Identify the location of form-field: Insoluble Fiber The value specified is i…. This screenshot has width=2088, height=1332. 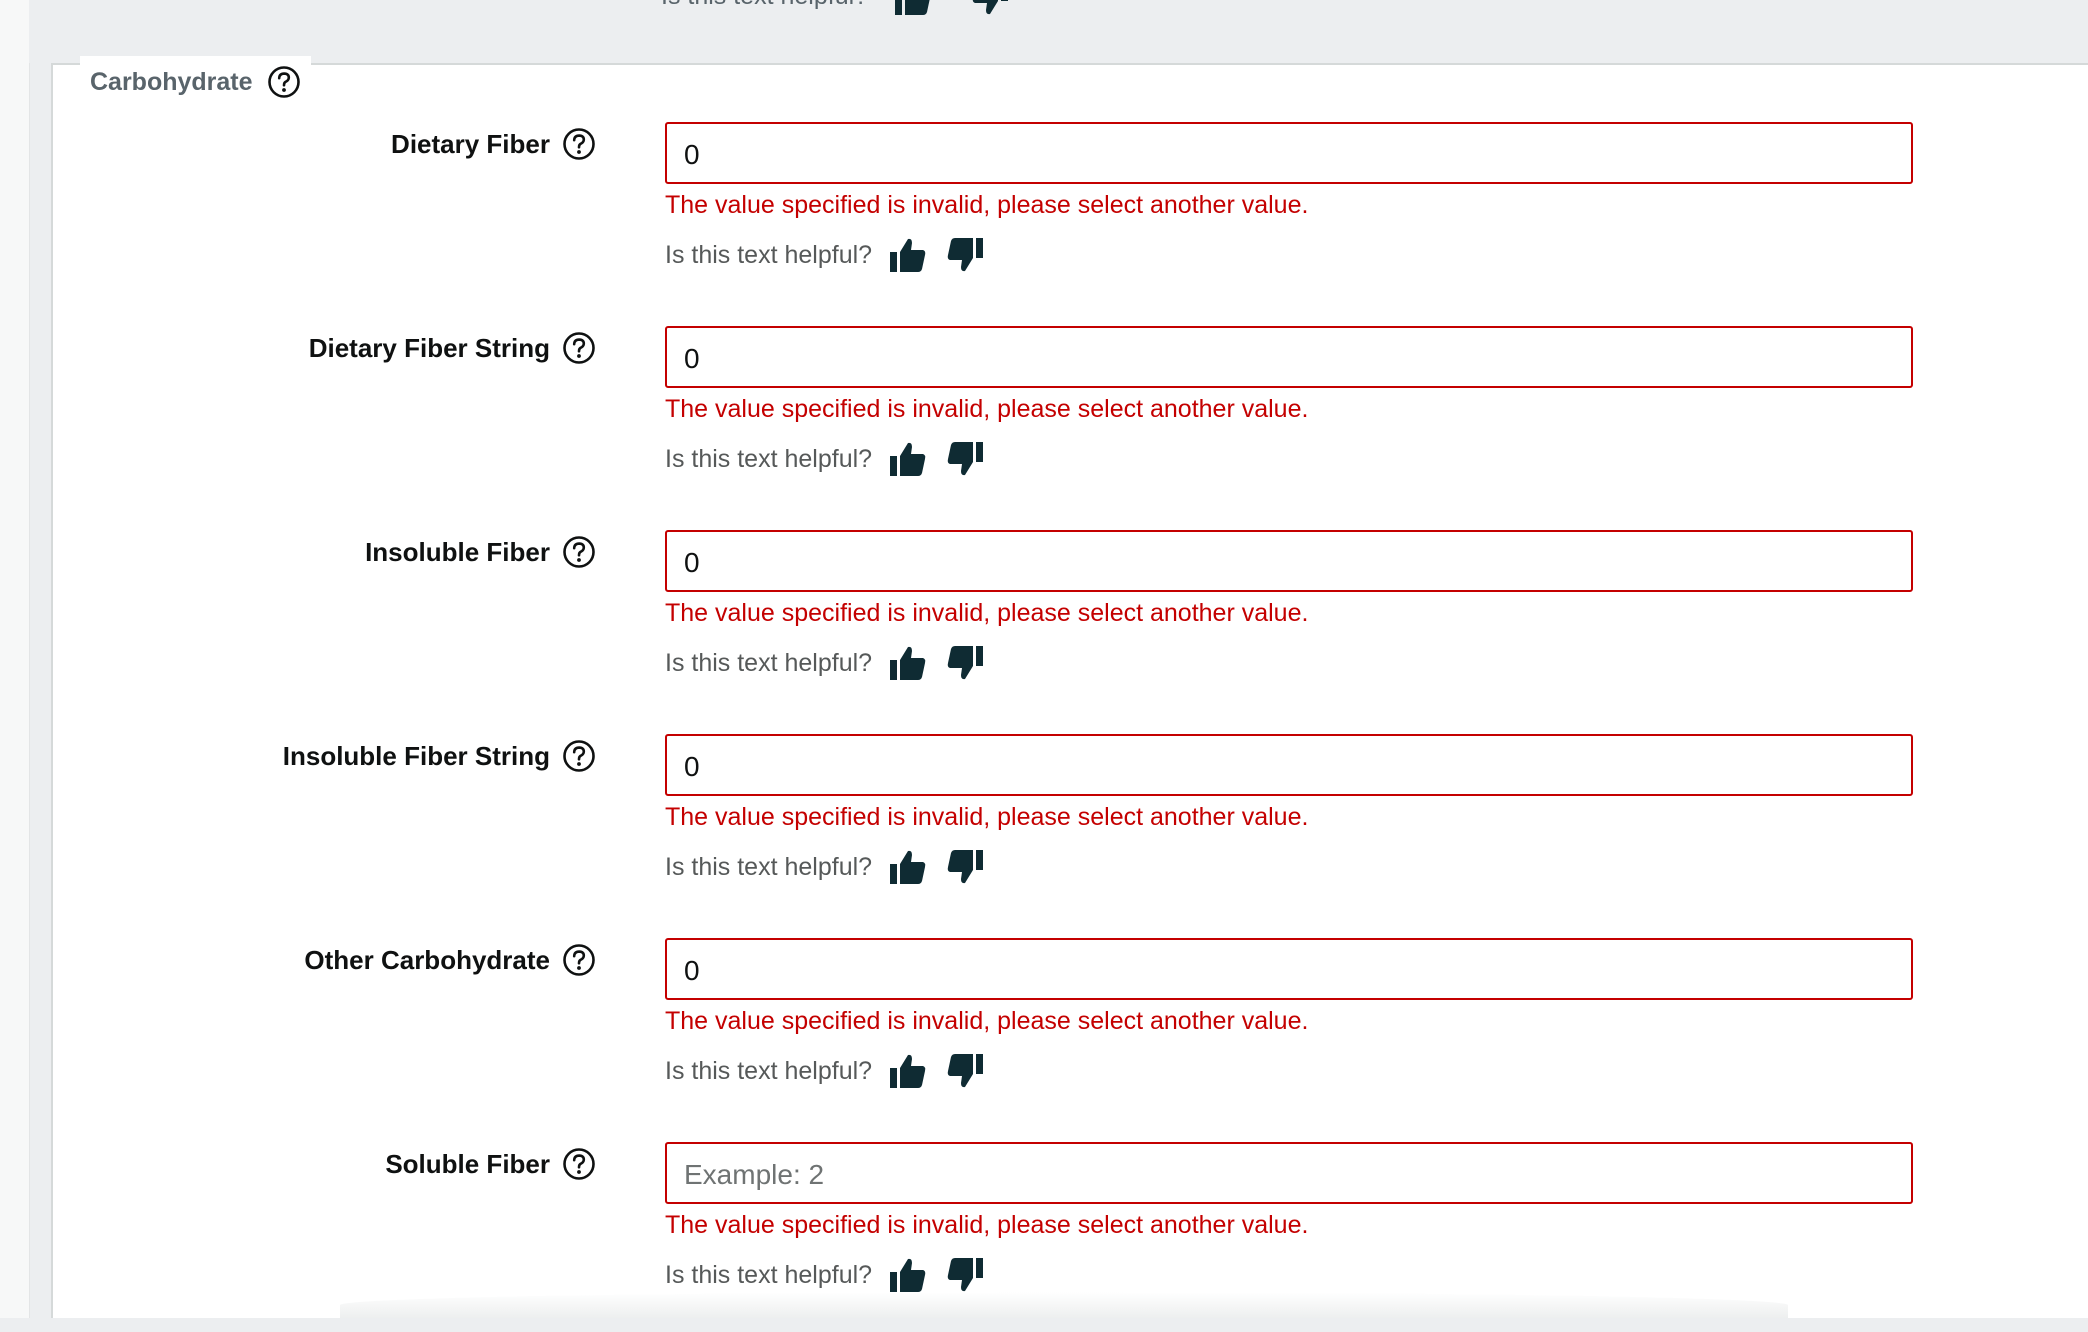
(1044, 625).